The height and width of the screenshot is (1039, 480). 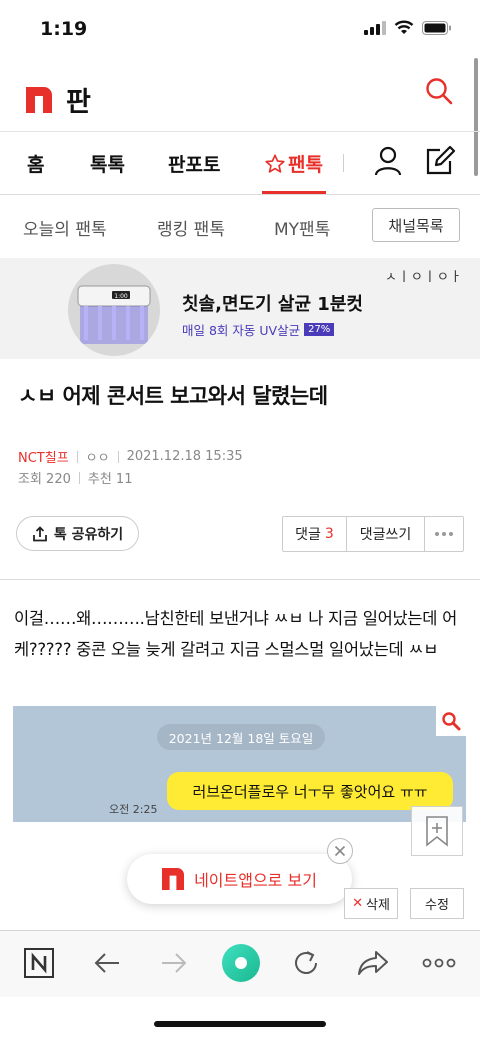 I want to click on status-icons, so click(x=408, y=27).